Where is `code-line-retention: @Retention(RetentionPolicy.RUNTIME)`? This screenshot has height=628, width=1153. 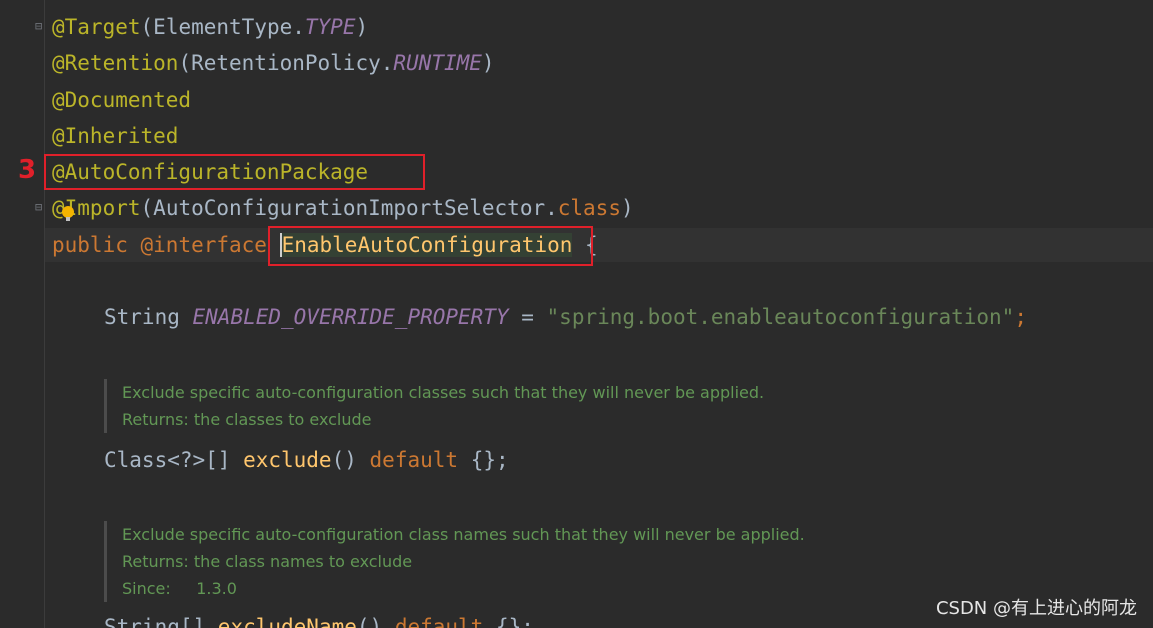 code-line-retention: @Retention(RetentionPolicy.RUNTIME) is located at coordinates (273, 63).